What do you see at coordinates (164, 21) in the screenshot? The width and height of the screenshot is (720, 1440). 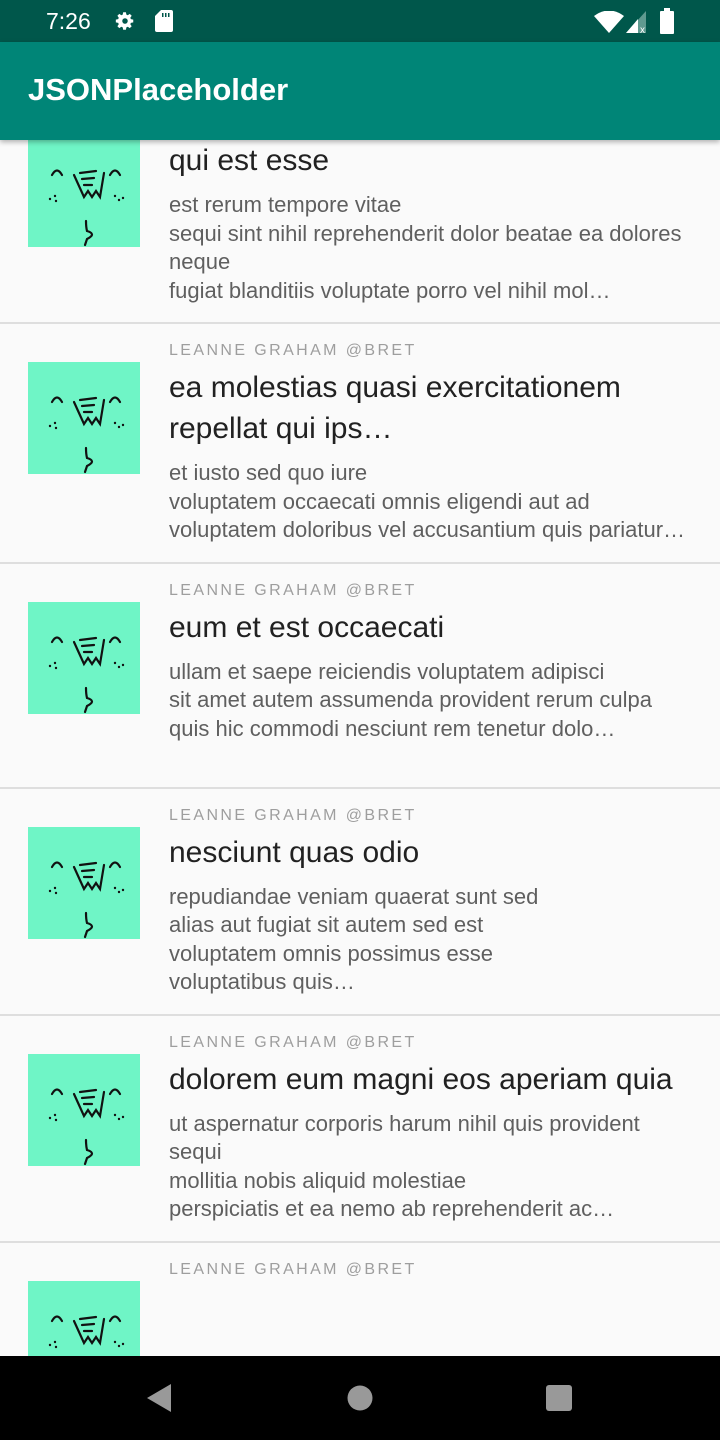 I see `sd-card-icon` at bounding box center [164, 21].